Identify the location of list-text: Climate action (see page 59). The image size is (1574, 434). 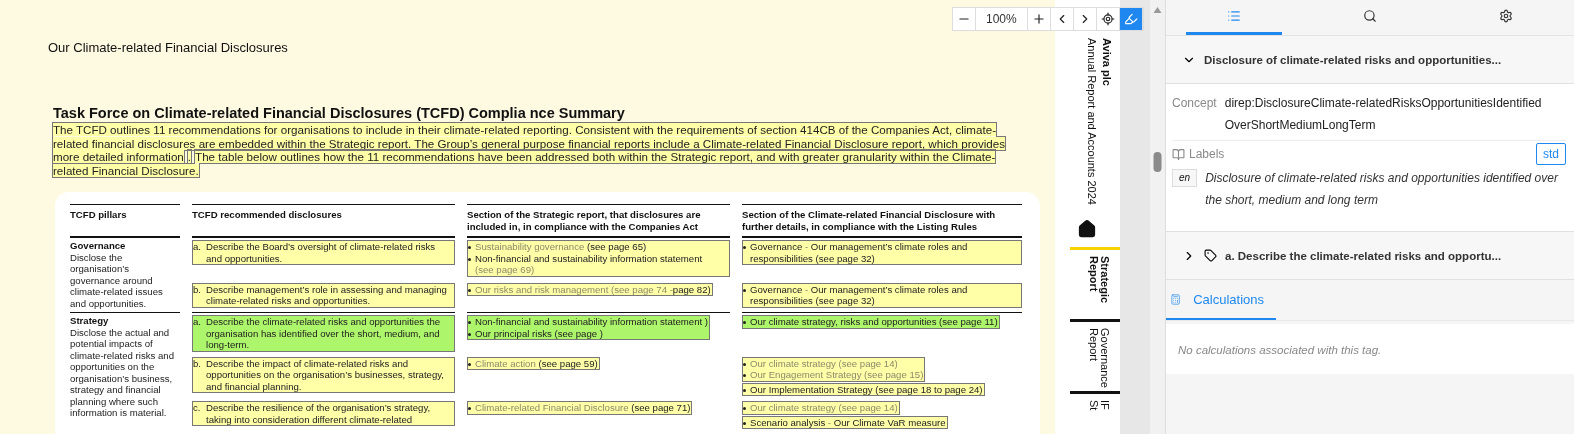
(536, 363).